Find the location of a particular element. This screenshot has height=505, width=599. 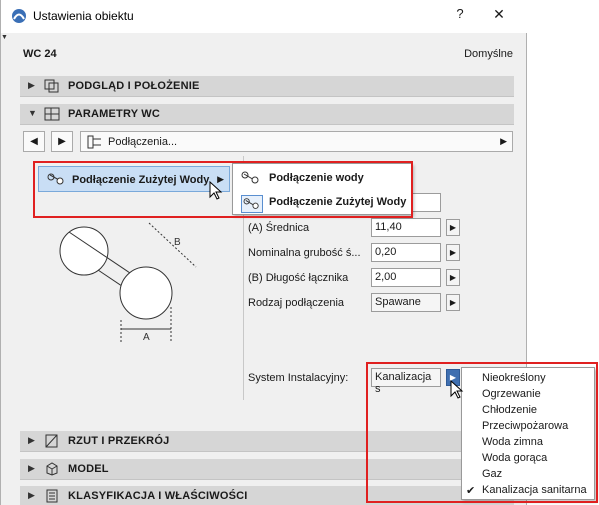

dim-label-a: A is located at coordinates (146, 337).